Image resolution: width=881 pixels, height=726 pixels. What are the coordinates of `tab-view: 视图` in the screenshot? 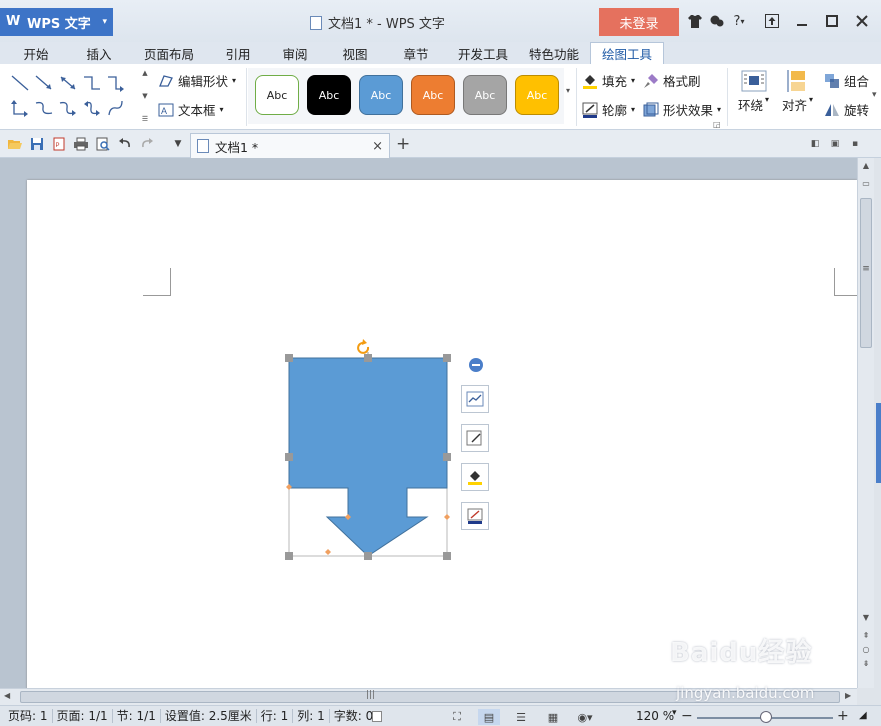 It's located at (355, 53).